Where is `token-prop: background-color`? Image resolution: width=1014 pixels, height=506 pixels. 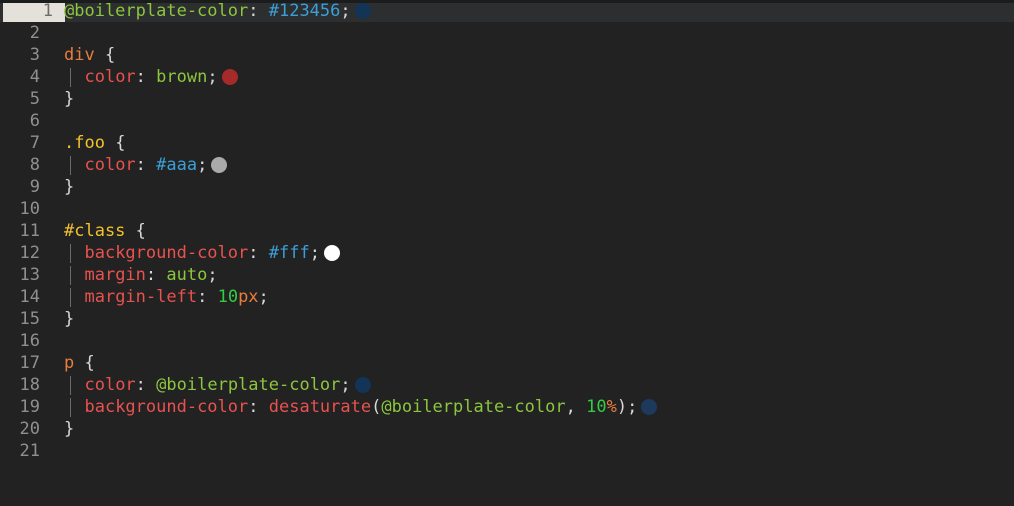 token-prop: background-color is located at coordinates (166, 253).